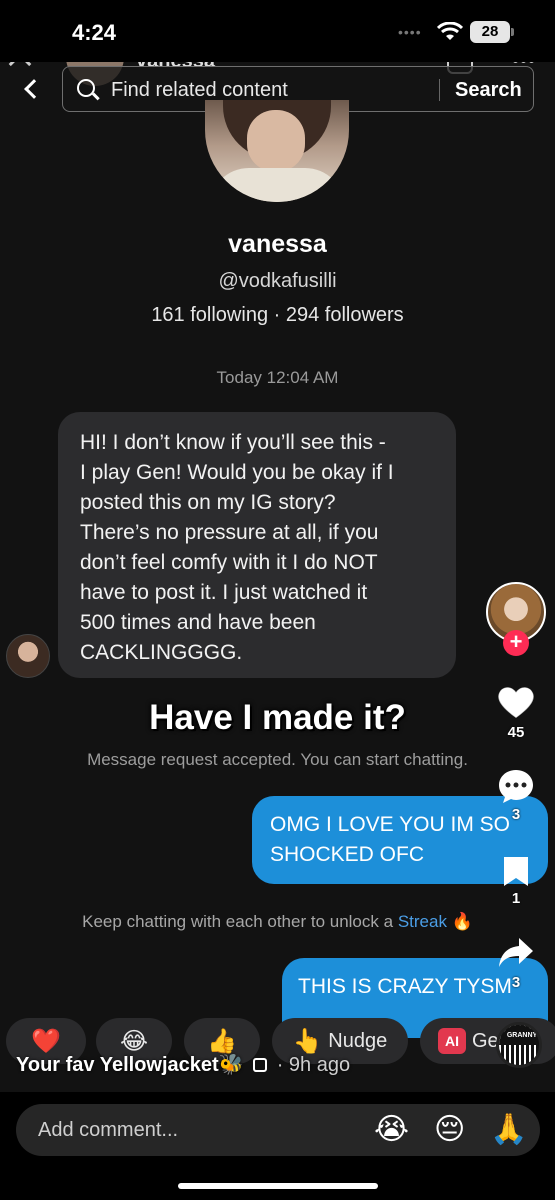 The image size is (555, 1200). I want to click on message-line: have to post it. I just watched it, so click(224, 592).